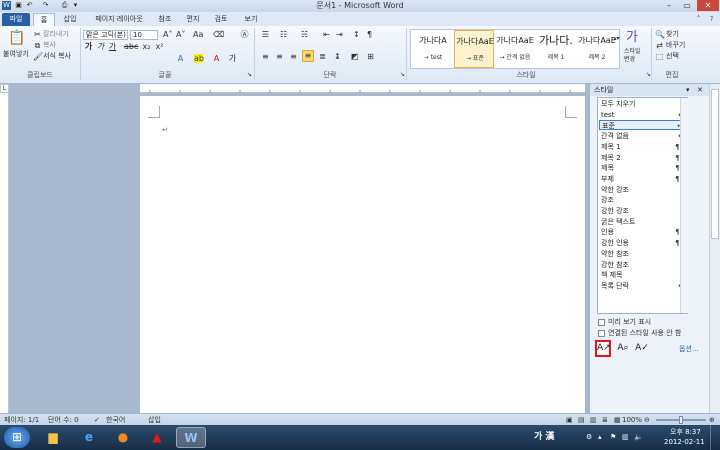 This screenshot has width=720, height=450. What do you see at coordinates (105, 35) in the screenshot?
I see `font-name-combo: 맑은 고딕(본)` at bounding box center [105, 35].